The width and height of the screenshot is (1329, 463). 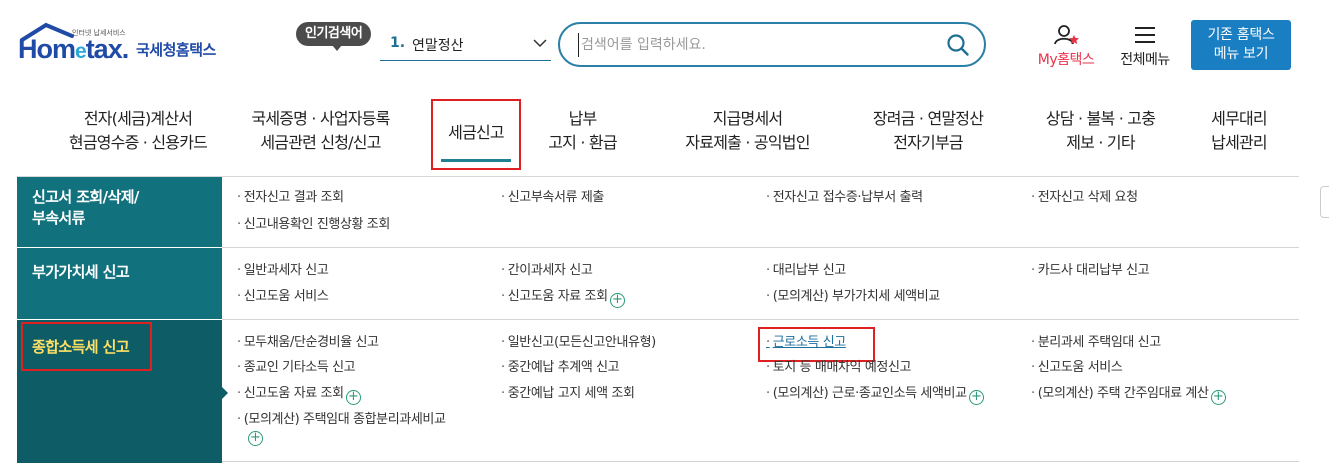 What do you see at coordinates (314, 225) in the screenshot?
I see `link-review-status: 신고내용확인 진행상황 조회` at bounding box center [314, 225].